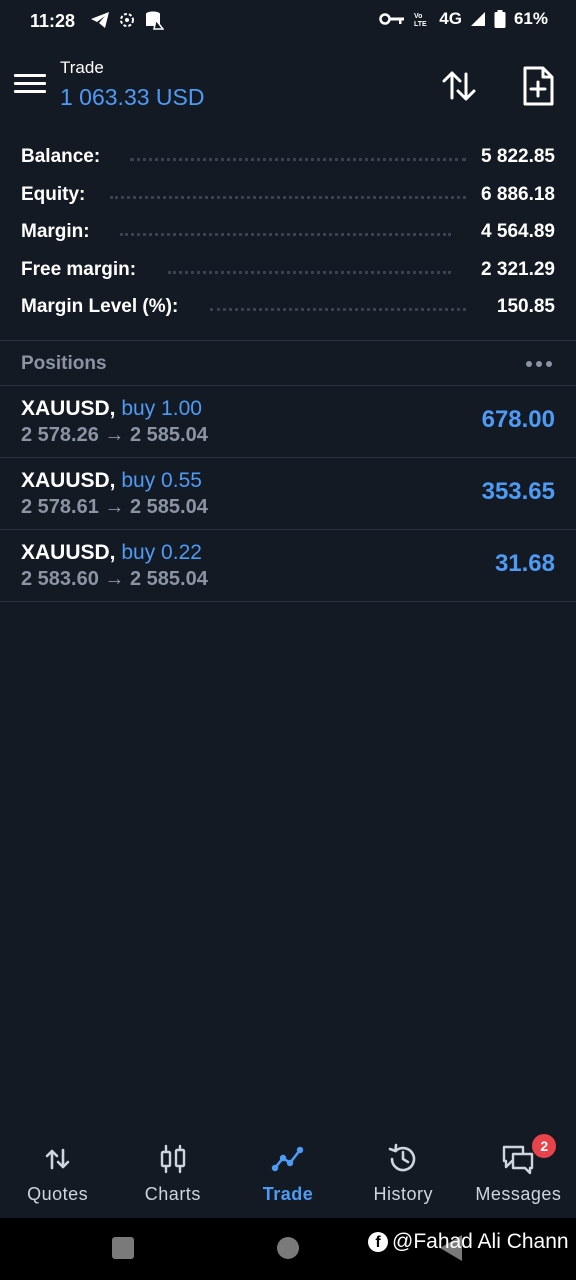  Describe the element at coordinates (127, 20) in the screenshot. I see `settings-gear-icon` at that location.